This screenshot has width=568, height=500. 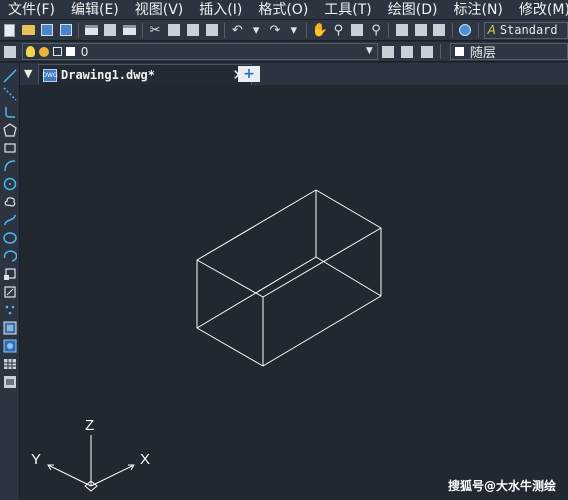 I want to click on open-button, so click(x=28, y=30).